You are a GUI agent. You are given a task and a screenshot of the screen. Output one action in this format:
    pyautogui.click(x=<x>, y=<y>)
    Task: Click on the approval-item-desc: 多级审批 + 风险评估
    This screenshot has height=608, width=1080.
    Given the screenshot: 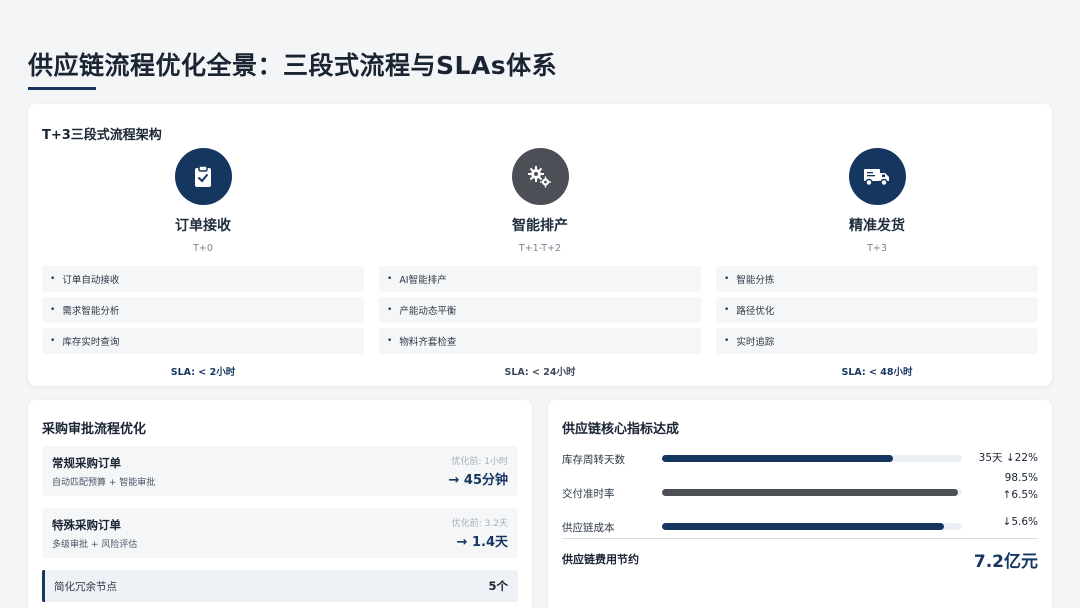 What is the action you would take?
    pyautogui.click(x=95, y=545)
    